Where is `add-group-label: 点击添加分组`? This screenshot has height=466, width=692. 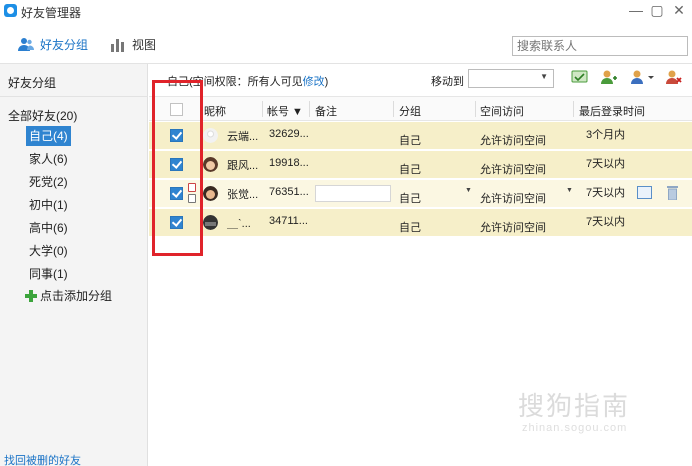
add-group-label: 点击添加分组 is located at coordinates (76, 296).